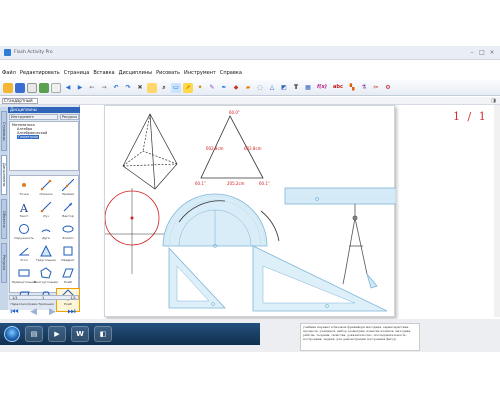  Describe the element at coordinates (136, 73) in the screenshot. I see `menu-disciplines: Дисциплины` at that location.